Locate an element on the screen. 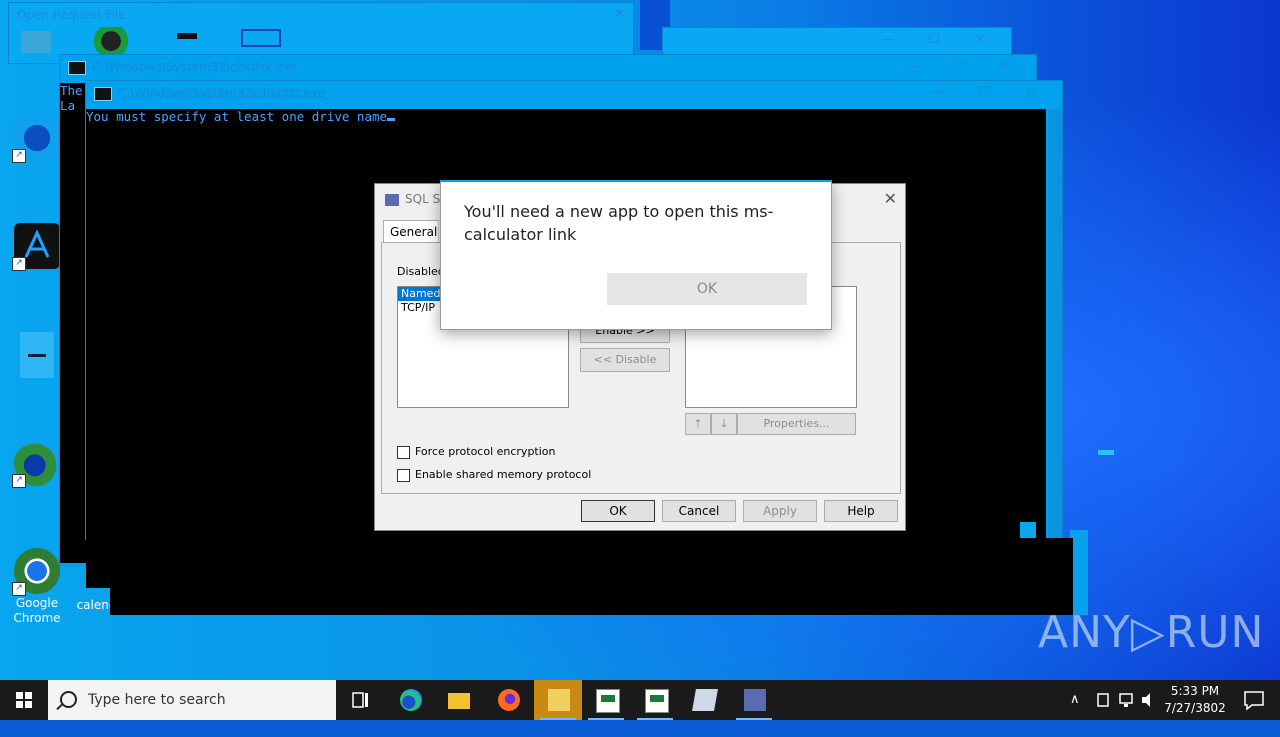 This screenshot has height=737, width=1280. console-line: The is located at coordinates (71, 90).